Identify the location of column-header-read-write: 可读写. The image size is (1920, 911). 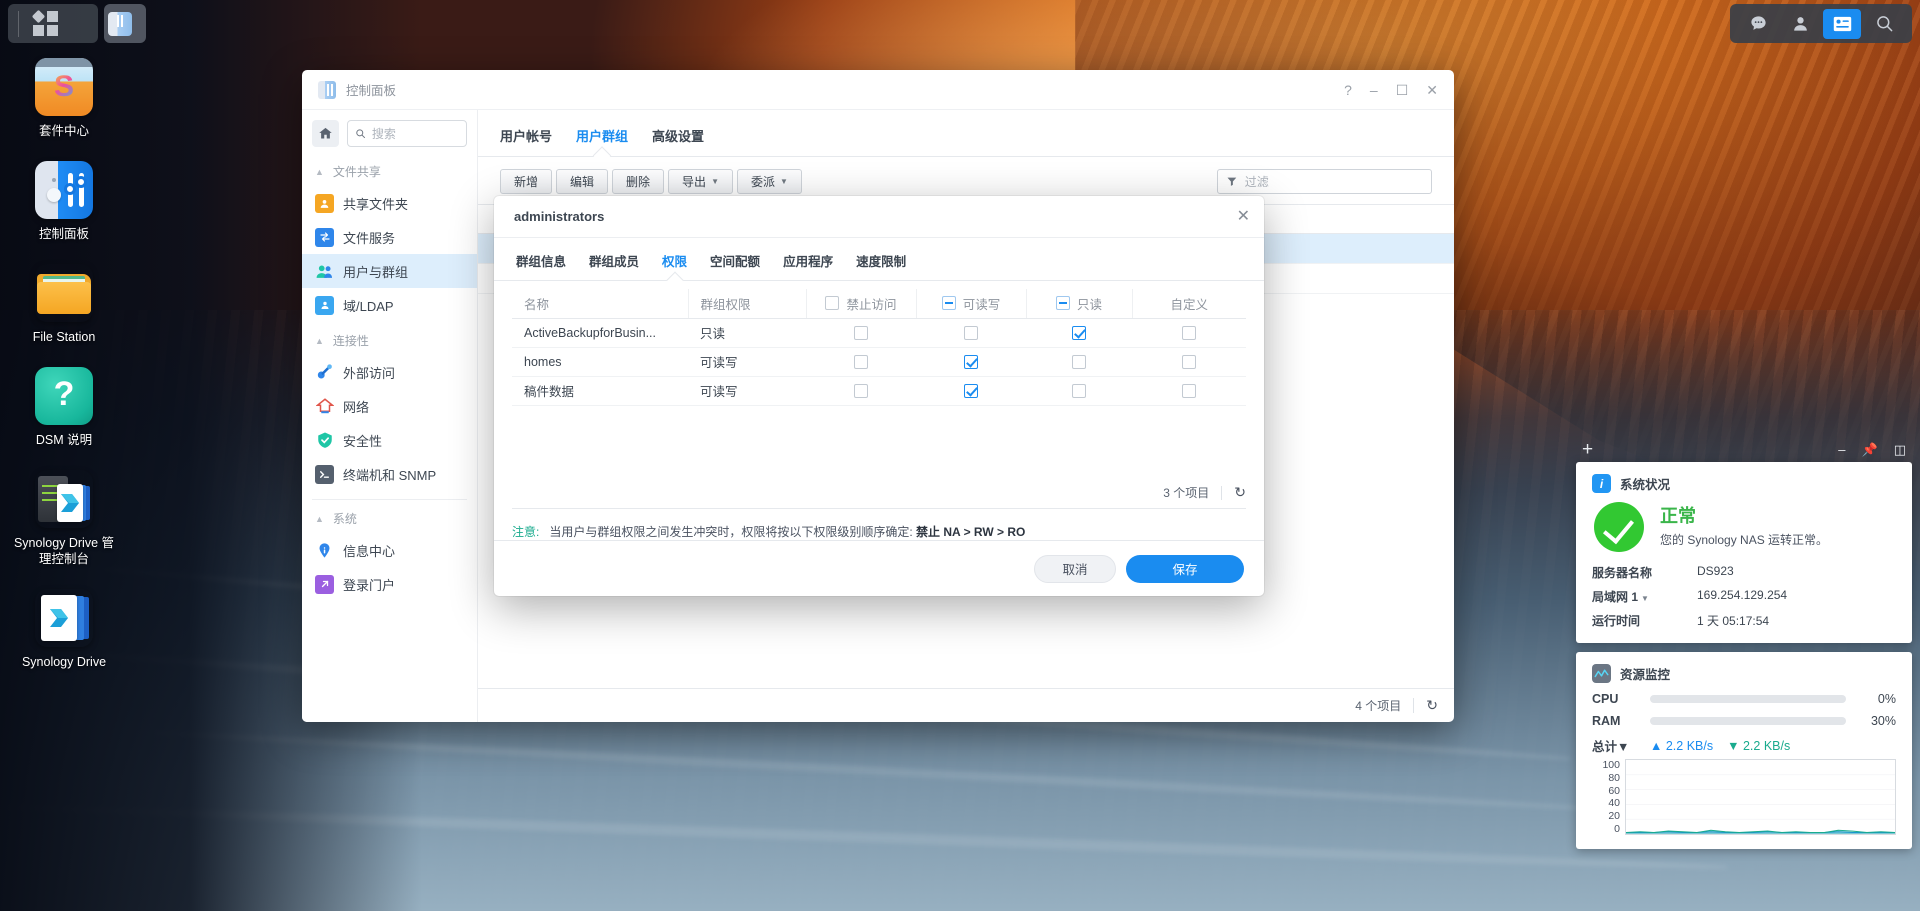
(971, 304).